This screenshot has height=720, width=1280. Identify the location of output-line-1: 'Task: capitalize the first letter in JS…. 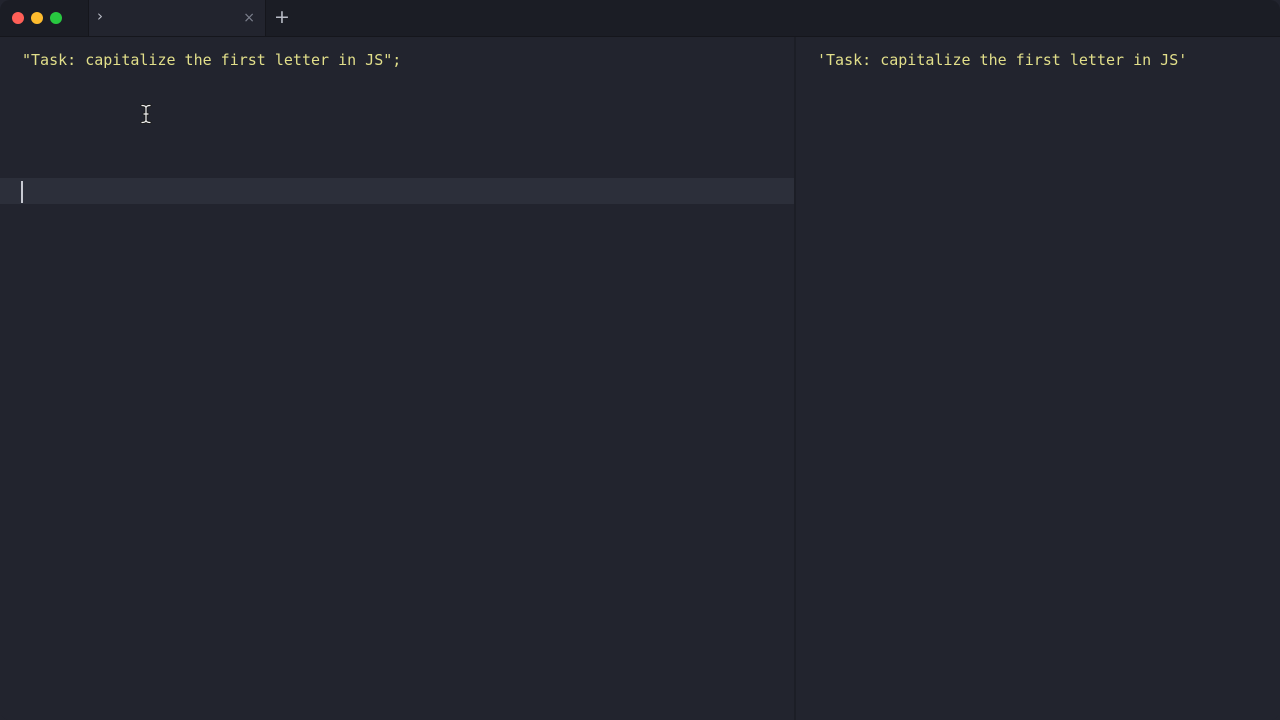
(1002, 60).